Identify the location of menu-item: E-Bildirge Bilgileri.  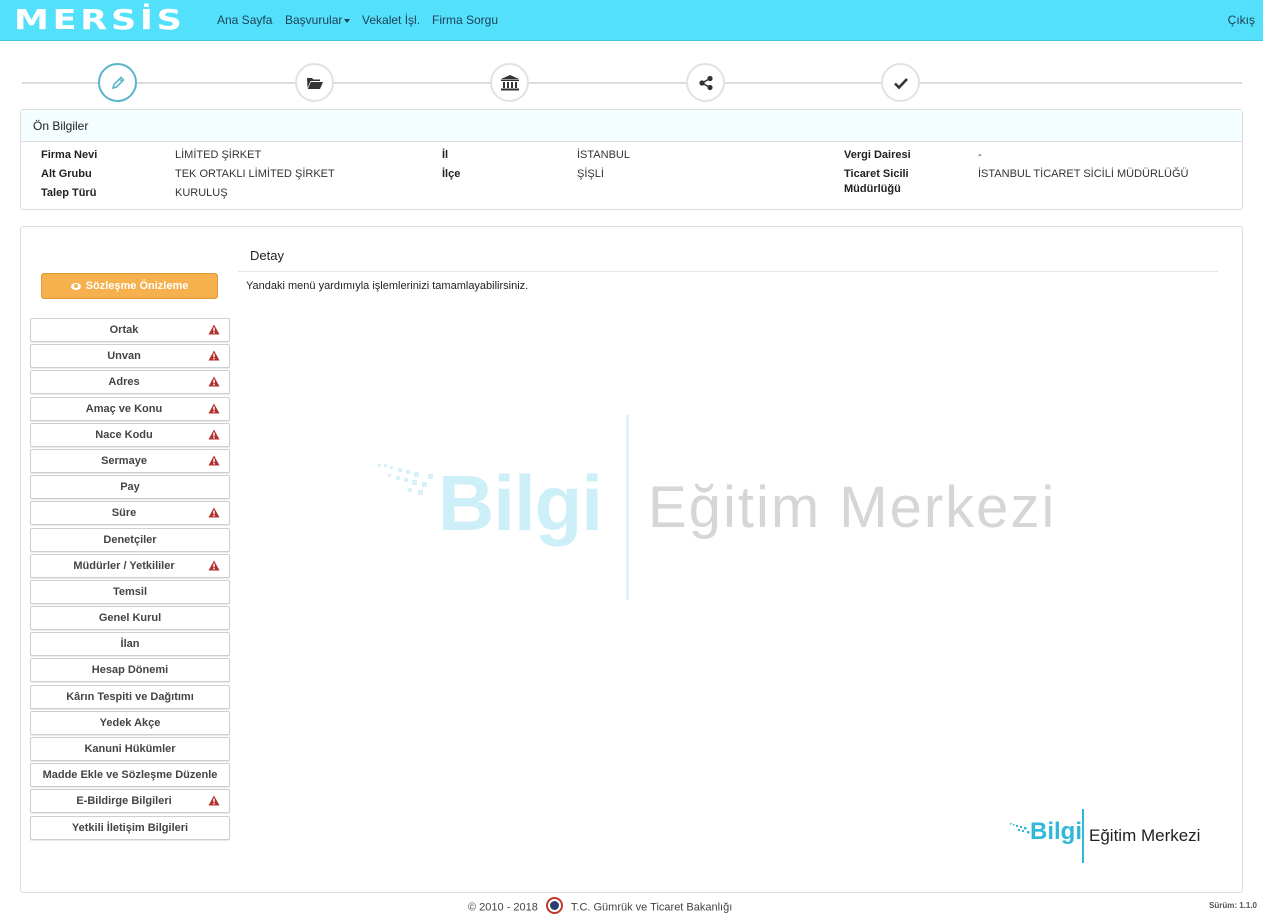
(130, 801).